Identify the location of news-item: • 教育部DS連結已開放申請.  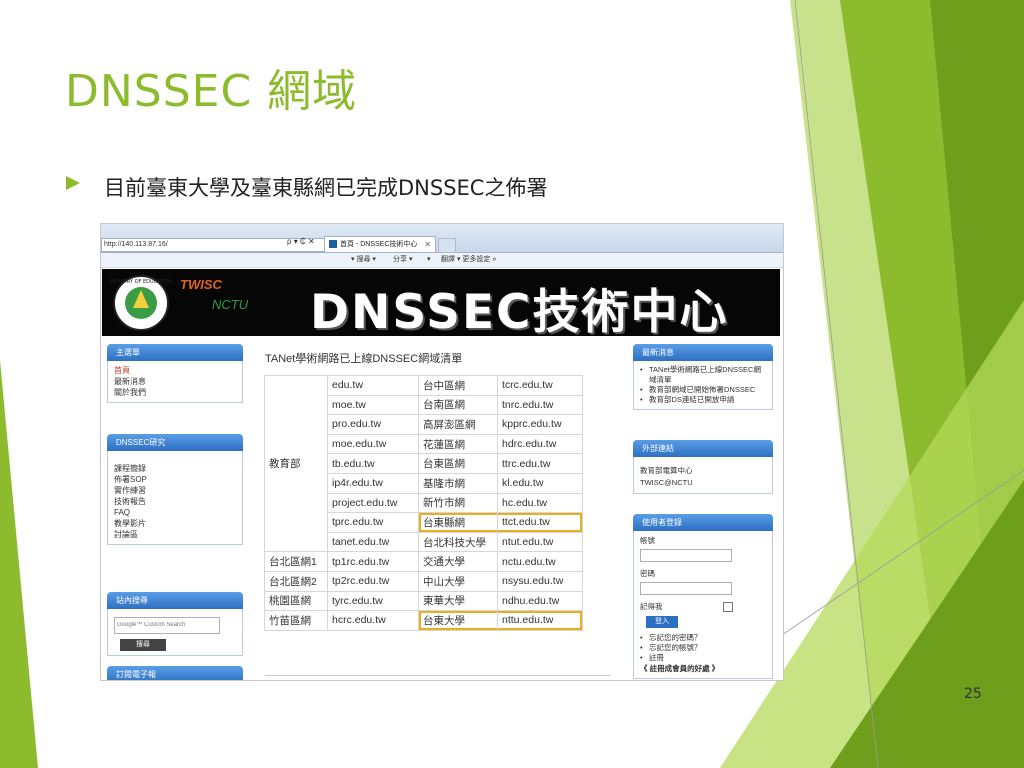
(703, 400).